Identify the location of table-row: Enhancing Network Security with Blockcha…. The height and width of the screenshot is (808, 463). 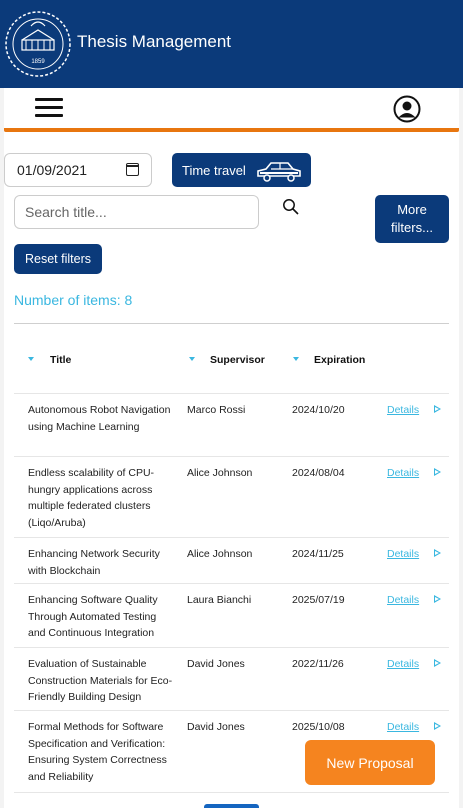
(231, 561).